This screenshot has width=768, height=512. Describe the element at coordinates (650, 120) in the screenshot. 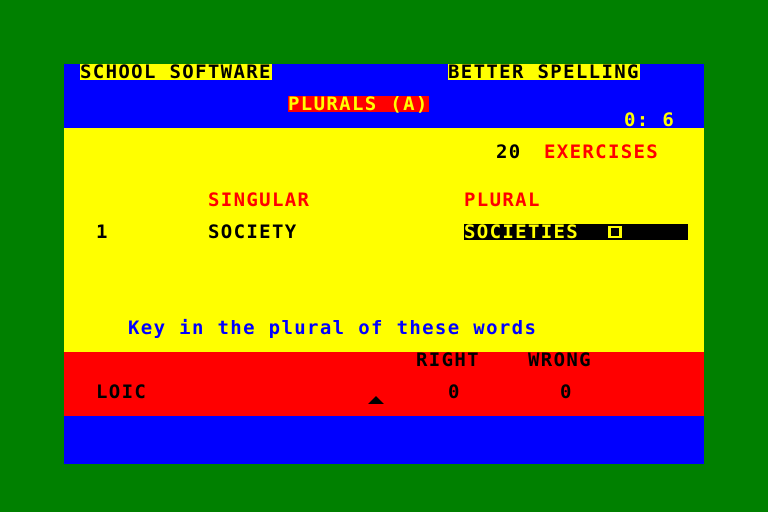

I see `timer: 0: 6` at that location.